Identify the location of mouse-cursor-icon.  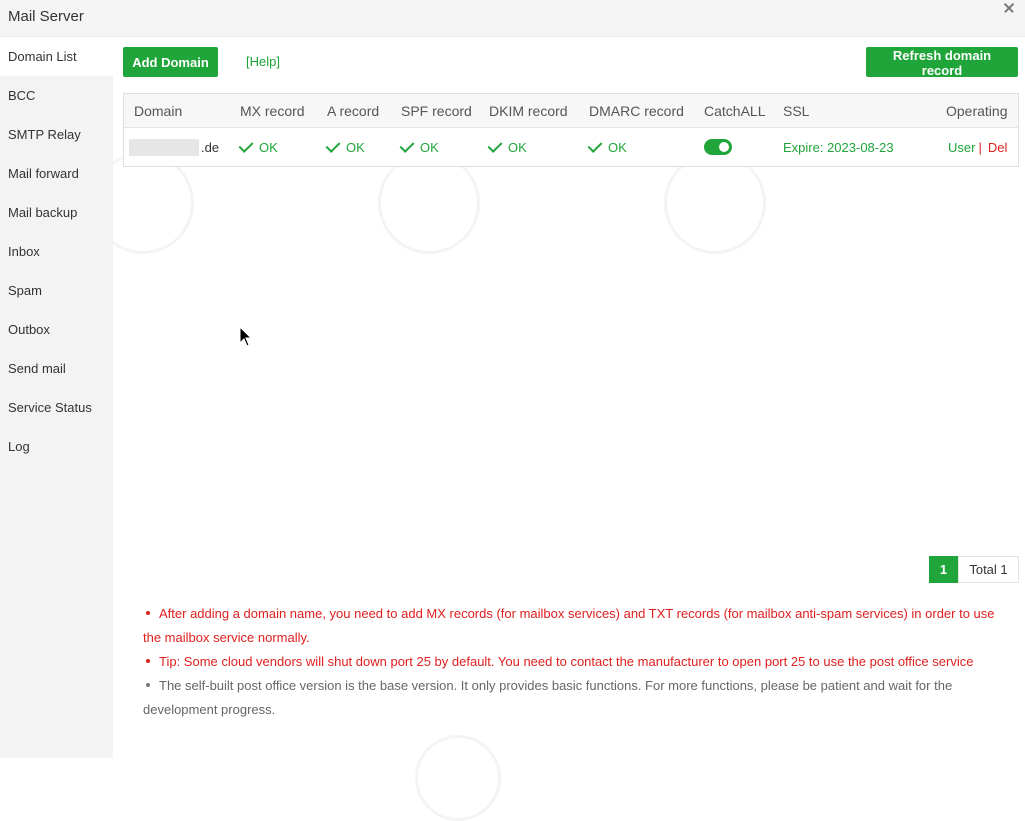
(246, 336).